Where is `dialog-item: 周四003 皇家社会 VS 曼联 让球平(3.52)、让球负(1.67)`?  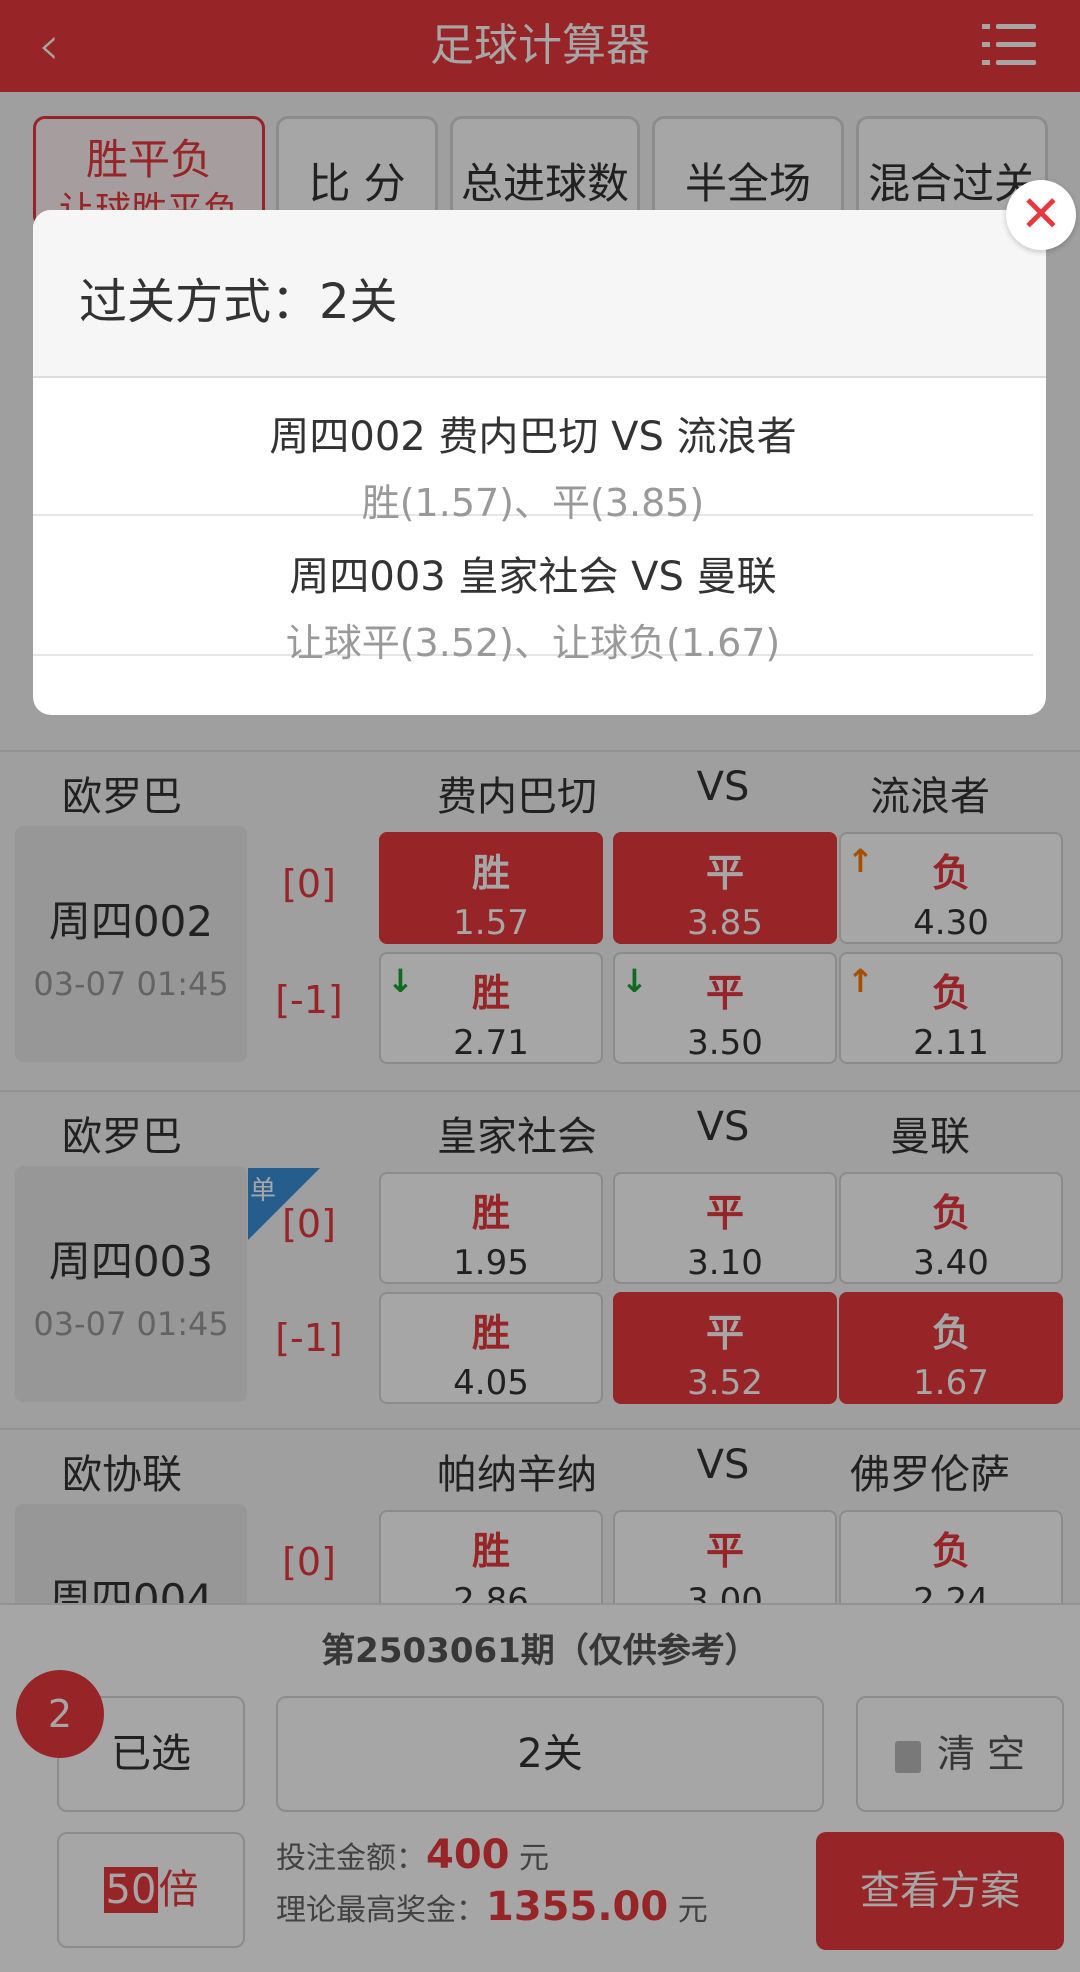
dialog-item: 周四003 皇家社会 VS 曼联 让球平(3.52)、让球负(1.67) is located at coordinates (533, 597).